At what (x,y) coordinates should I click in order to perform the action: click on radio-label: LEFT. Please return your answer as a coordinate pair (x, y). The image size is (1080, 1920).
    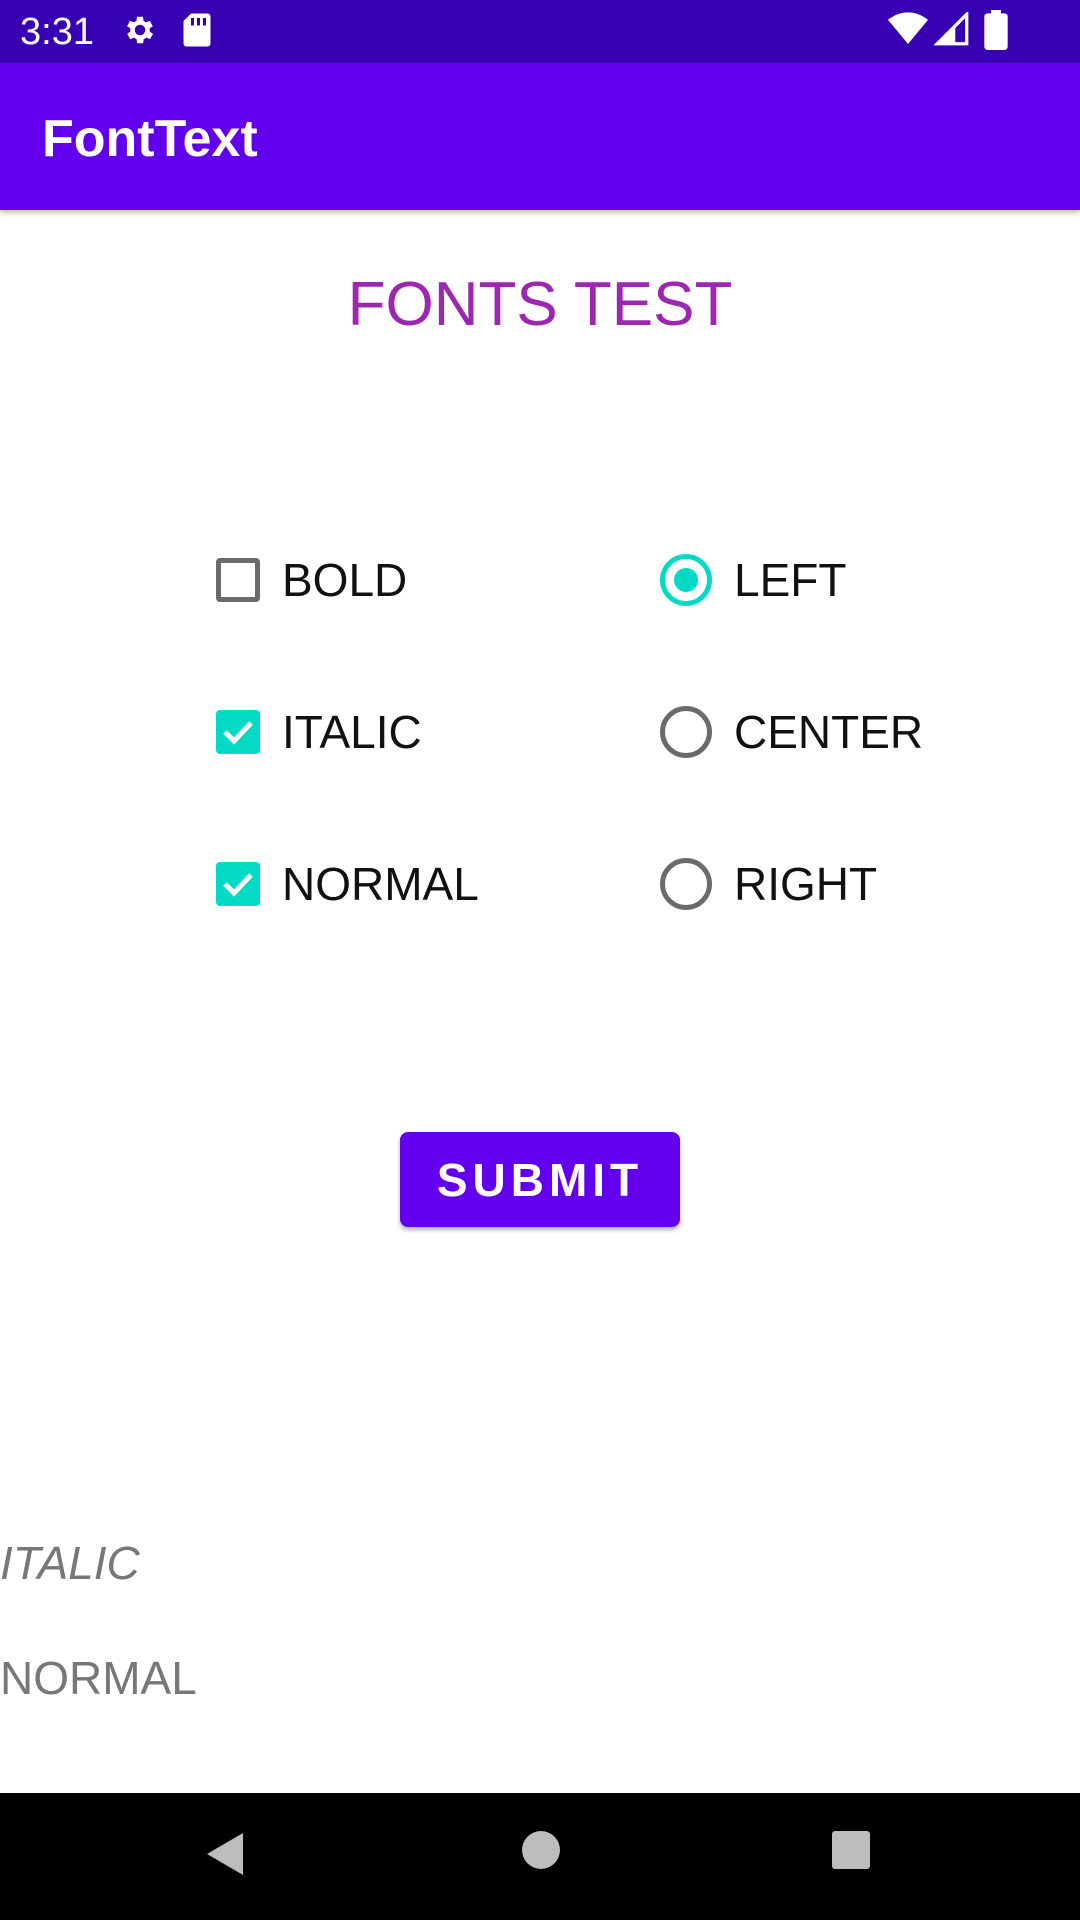
    Looking at the image, I should click on (790, 580).